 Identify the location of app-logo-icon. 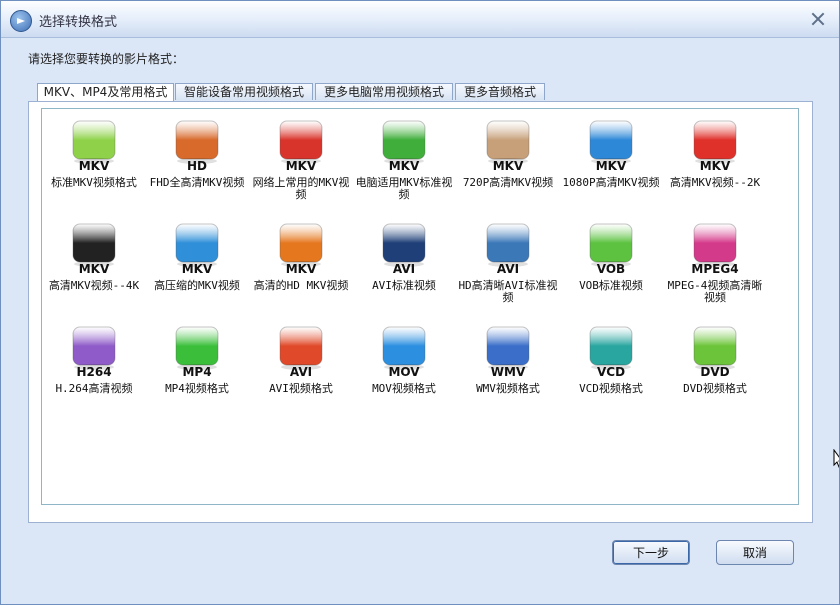
(21, 21).